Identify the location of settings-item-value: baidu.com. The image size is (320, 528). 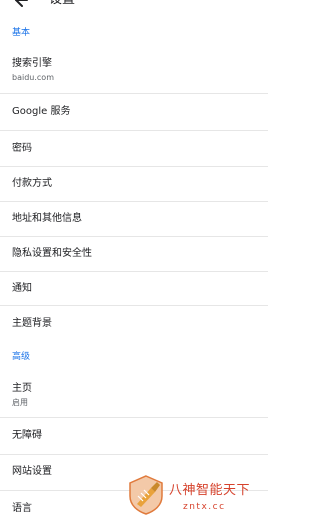
(33, 77).